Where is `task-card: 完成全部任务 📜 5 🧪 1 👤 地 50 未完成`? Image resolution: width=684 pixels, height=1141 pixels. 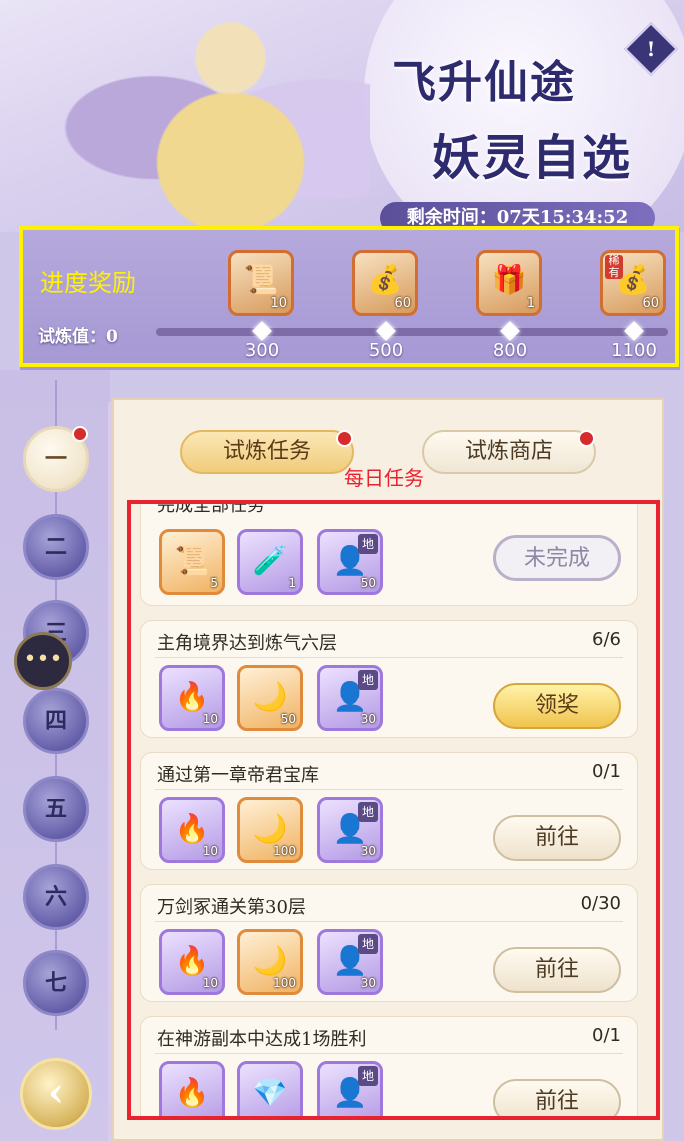
task-card: 完成全部任务 📜 5 🧪 1 👤 地 50 未完成 is located at coordinates (389, 553).